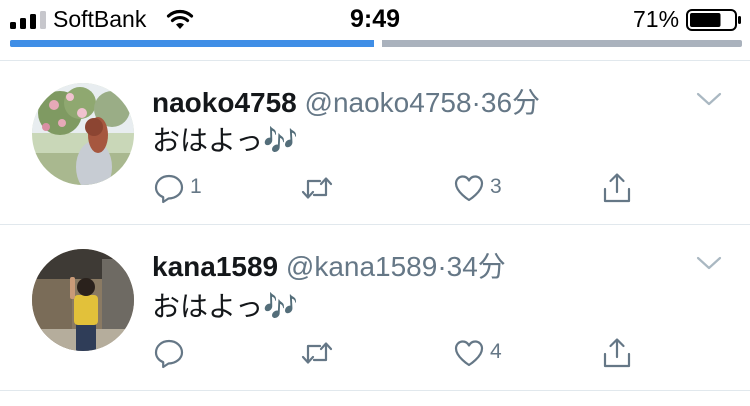  I want to click on tweet-header: naoko4758 @naoko4758·36分, so click(346, 101).